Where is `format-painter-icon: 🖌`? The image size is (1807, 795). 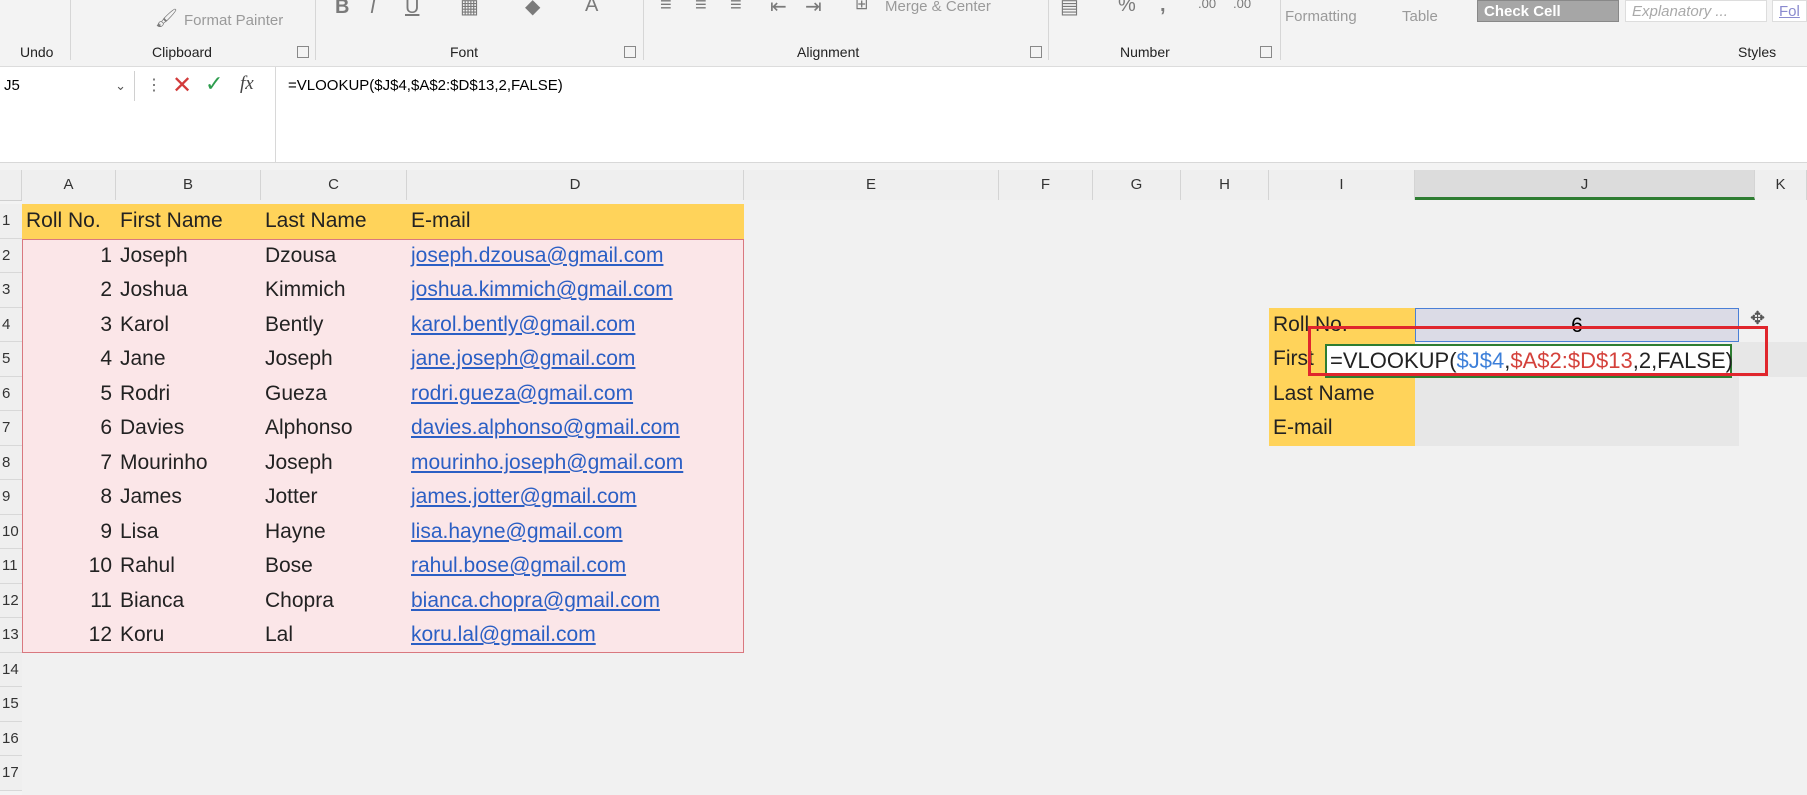 format-painter-icon: 🖌 is located at coordinates (166, 18).